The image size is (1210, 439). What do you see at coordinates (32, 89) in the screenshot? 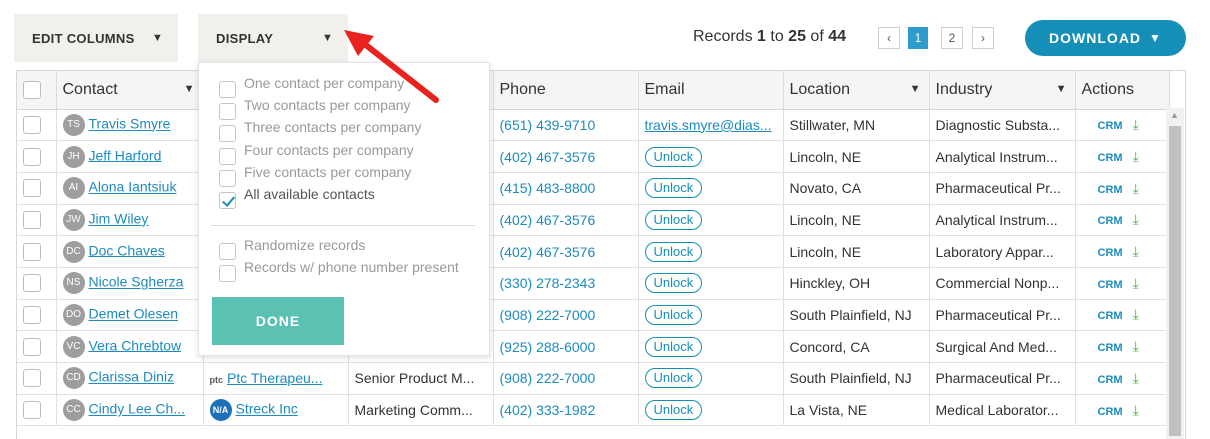
I see `select-all-checkbox` at bounding box center [32, 89].